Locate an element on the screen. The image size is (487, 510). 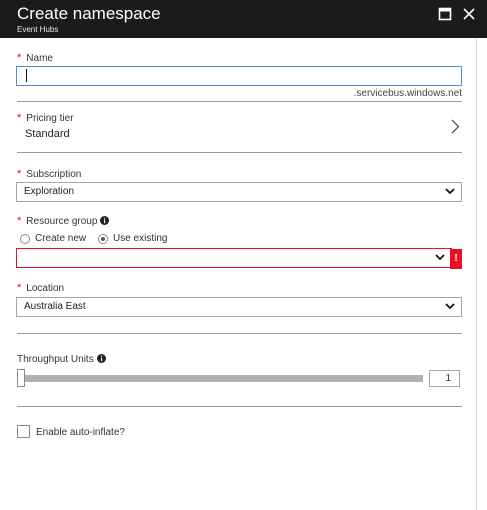
radio-use-existing-label: Use existing is located at coordinates (140, 238).